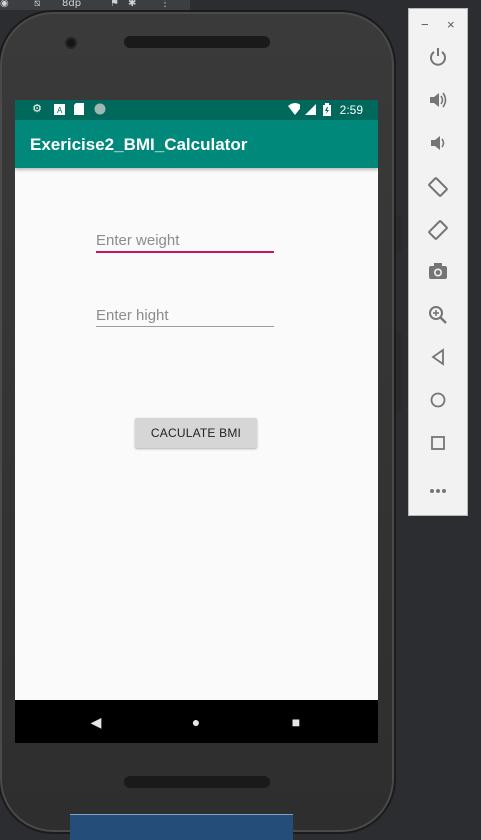 This screenshot has height=840, width=481. Describe the element at coordinates (165, 4) in the screenshot. I see `more-icon: ⋮` at that location.